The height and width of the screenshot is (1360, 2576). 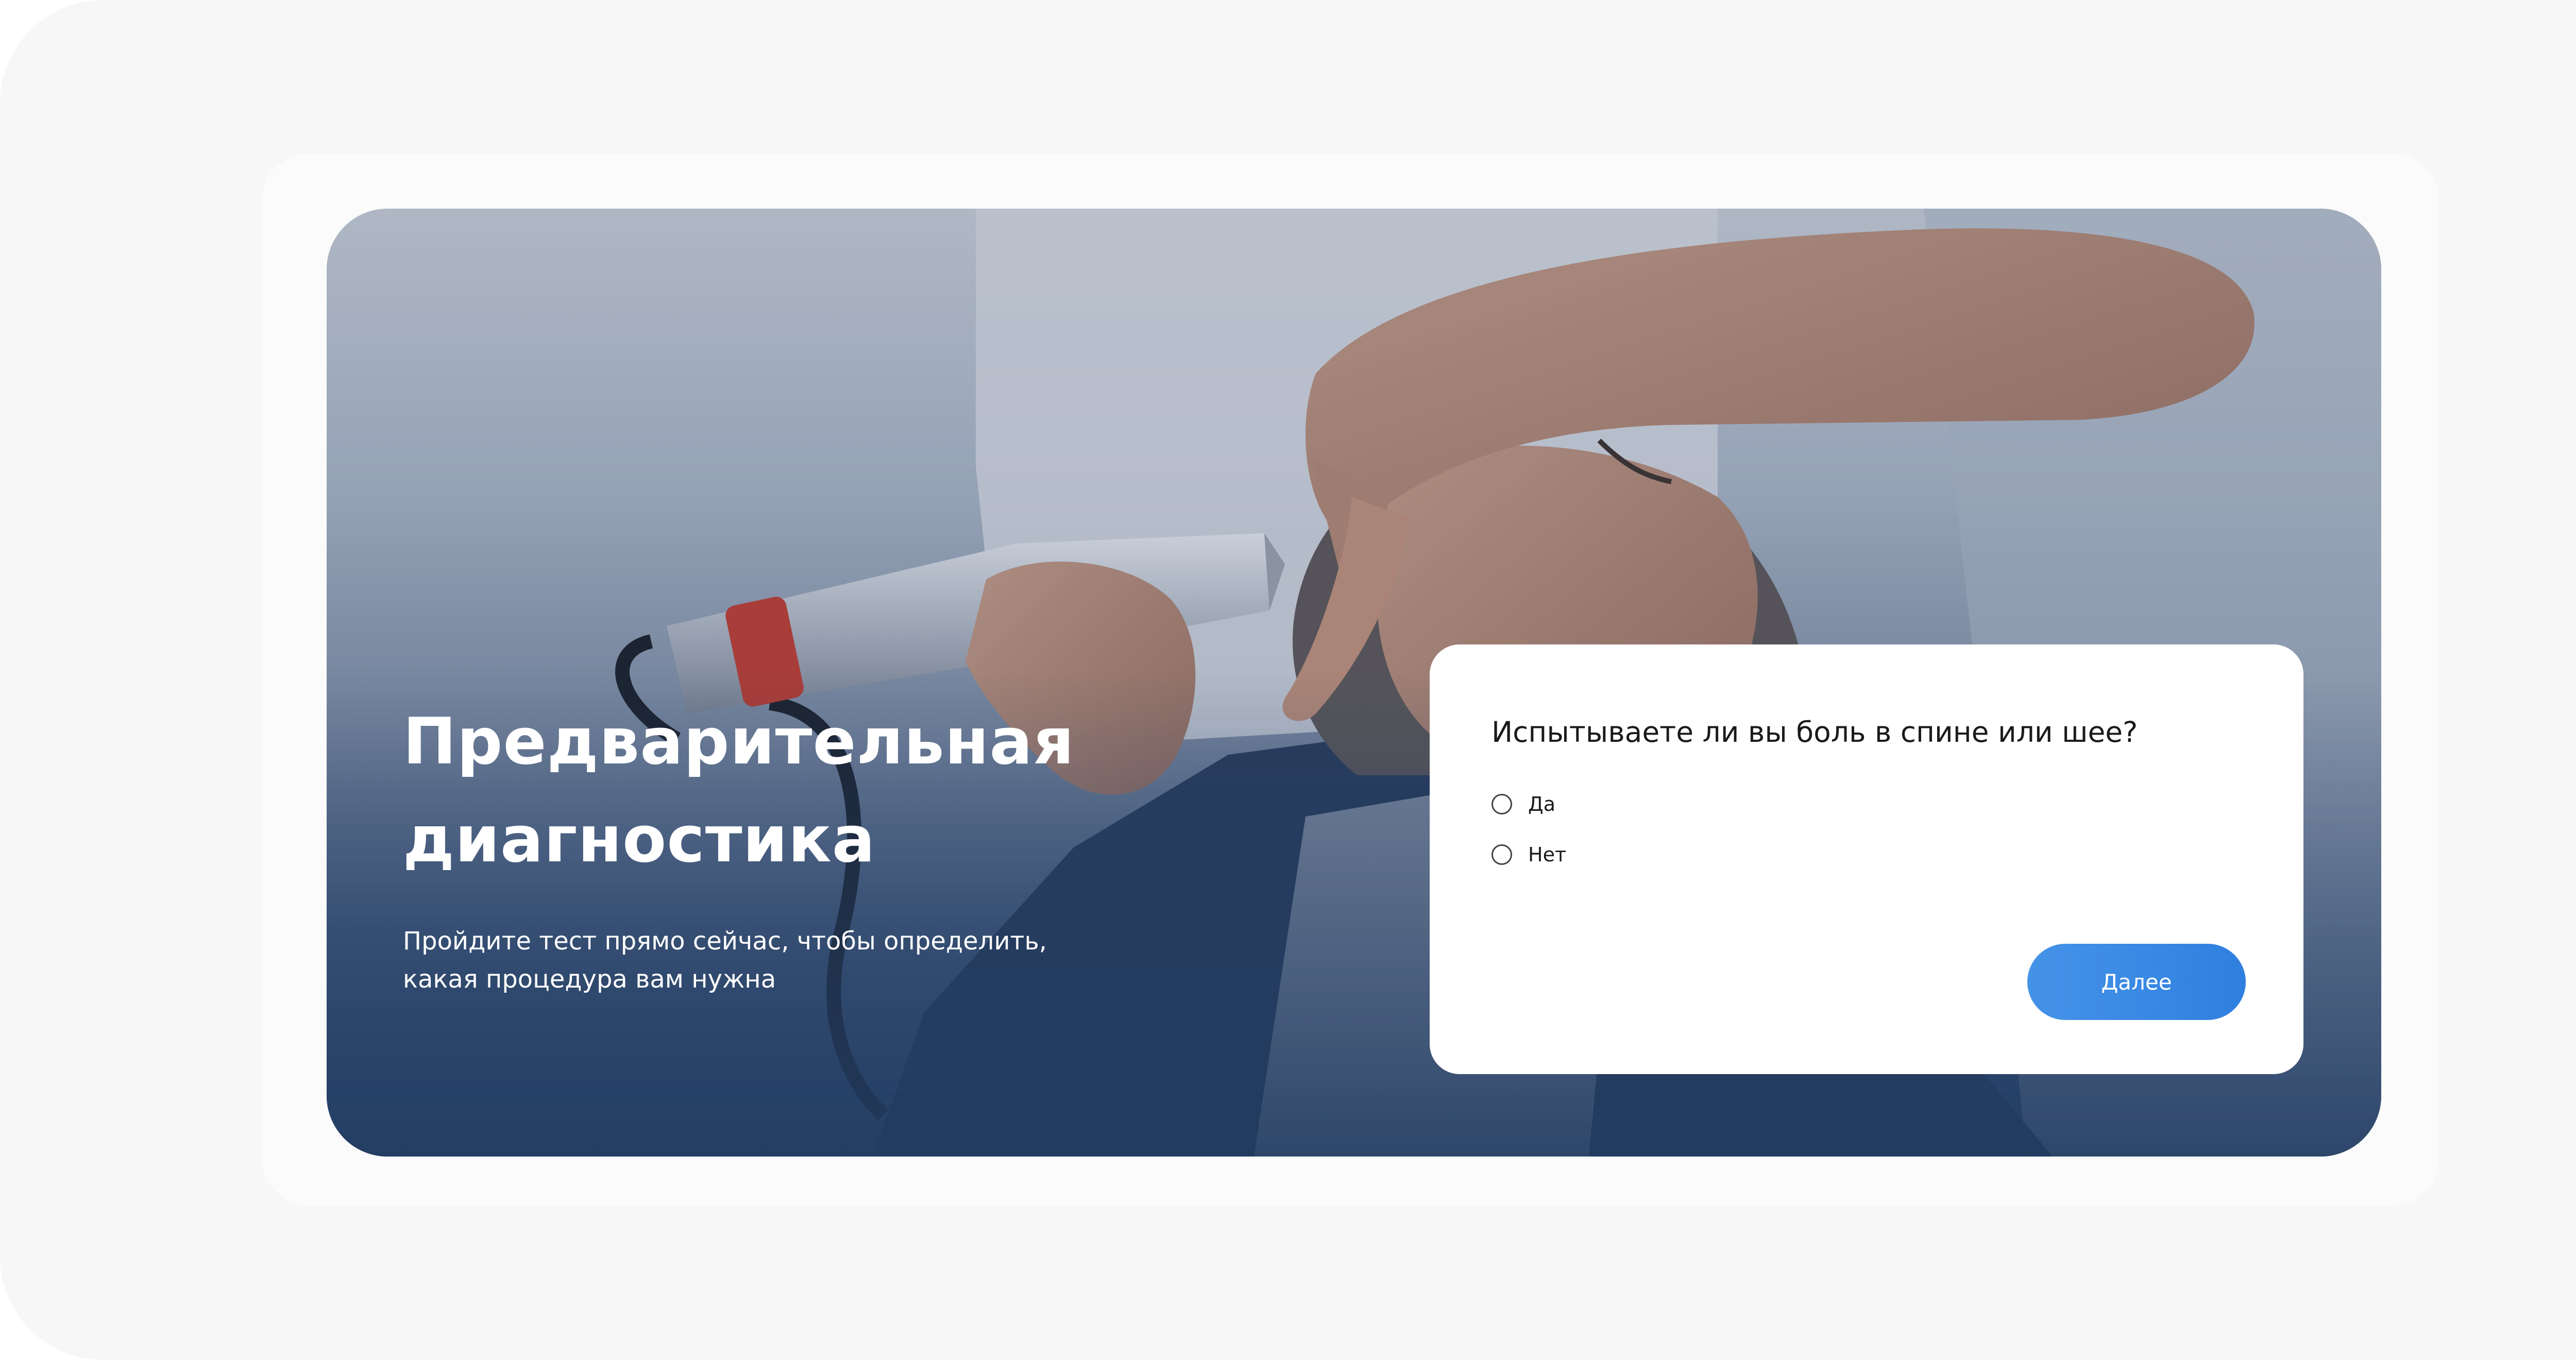 I want to click on radio-no, so click(x=1502, y=854).